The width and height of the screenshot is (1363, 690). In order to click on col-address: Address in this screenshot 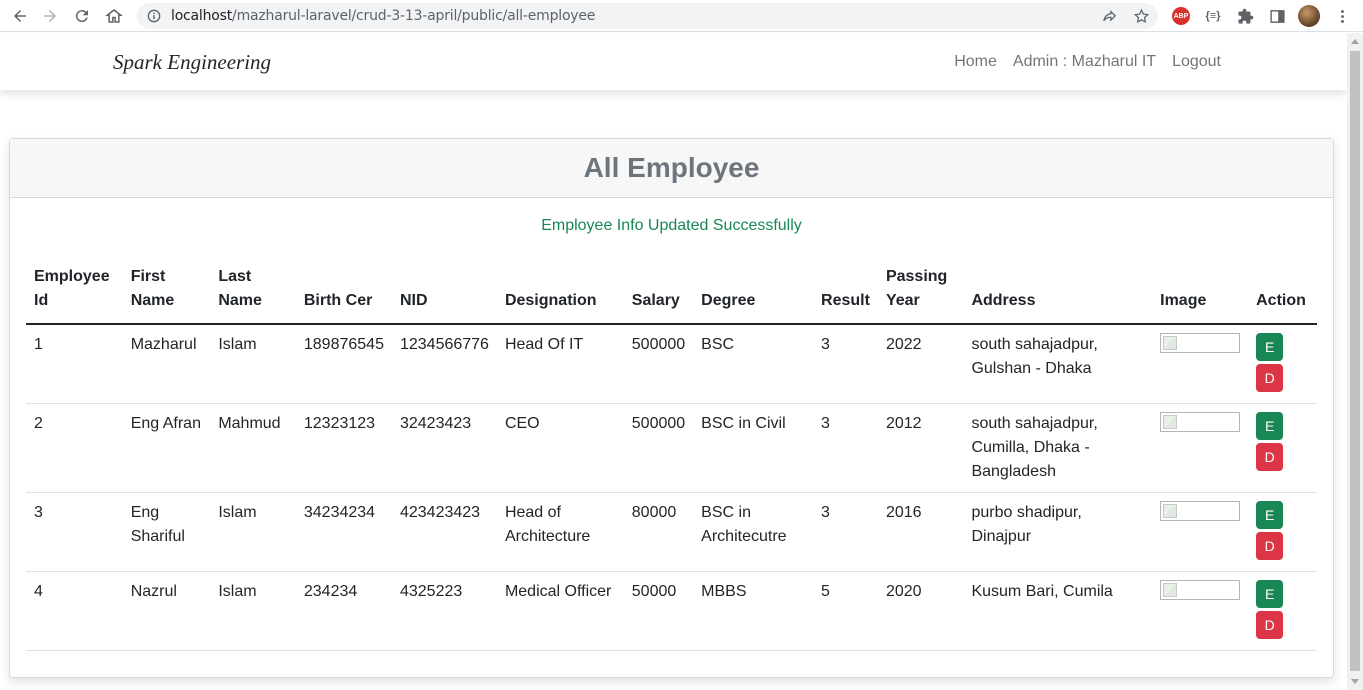, I will do `click(1058, 292)`.